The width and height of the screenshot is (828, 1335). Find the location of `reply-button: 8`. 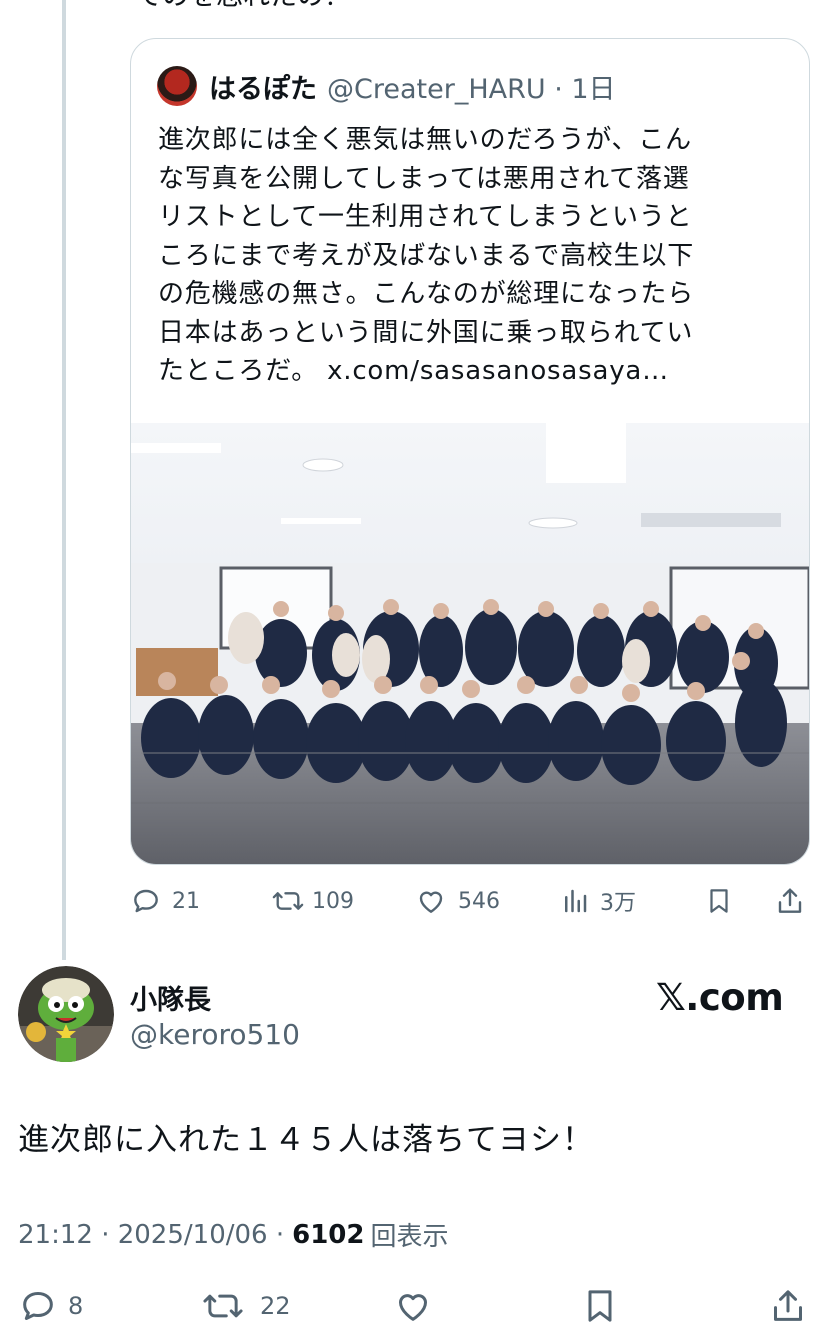

reply-button: 8 is located at coordinates (50, 1306).